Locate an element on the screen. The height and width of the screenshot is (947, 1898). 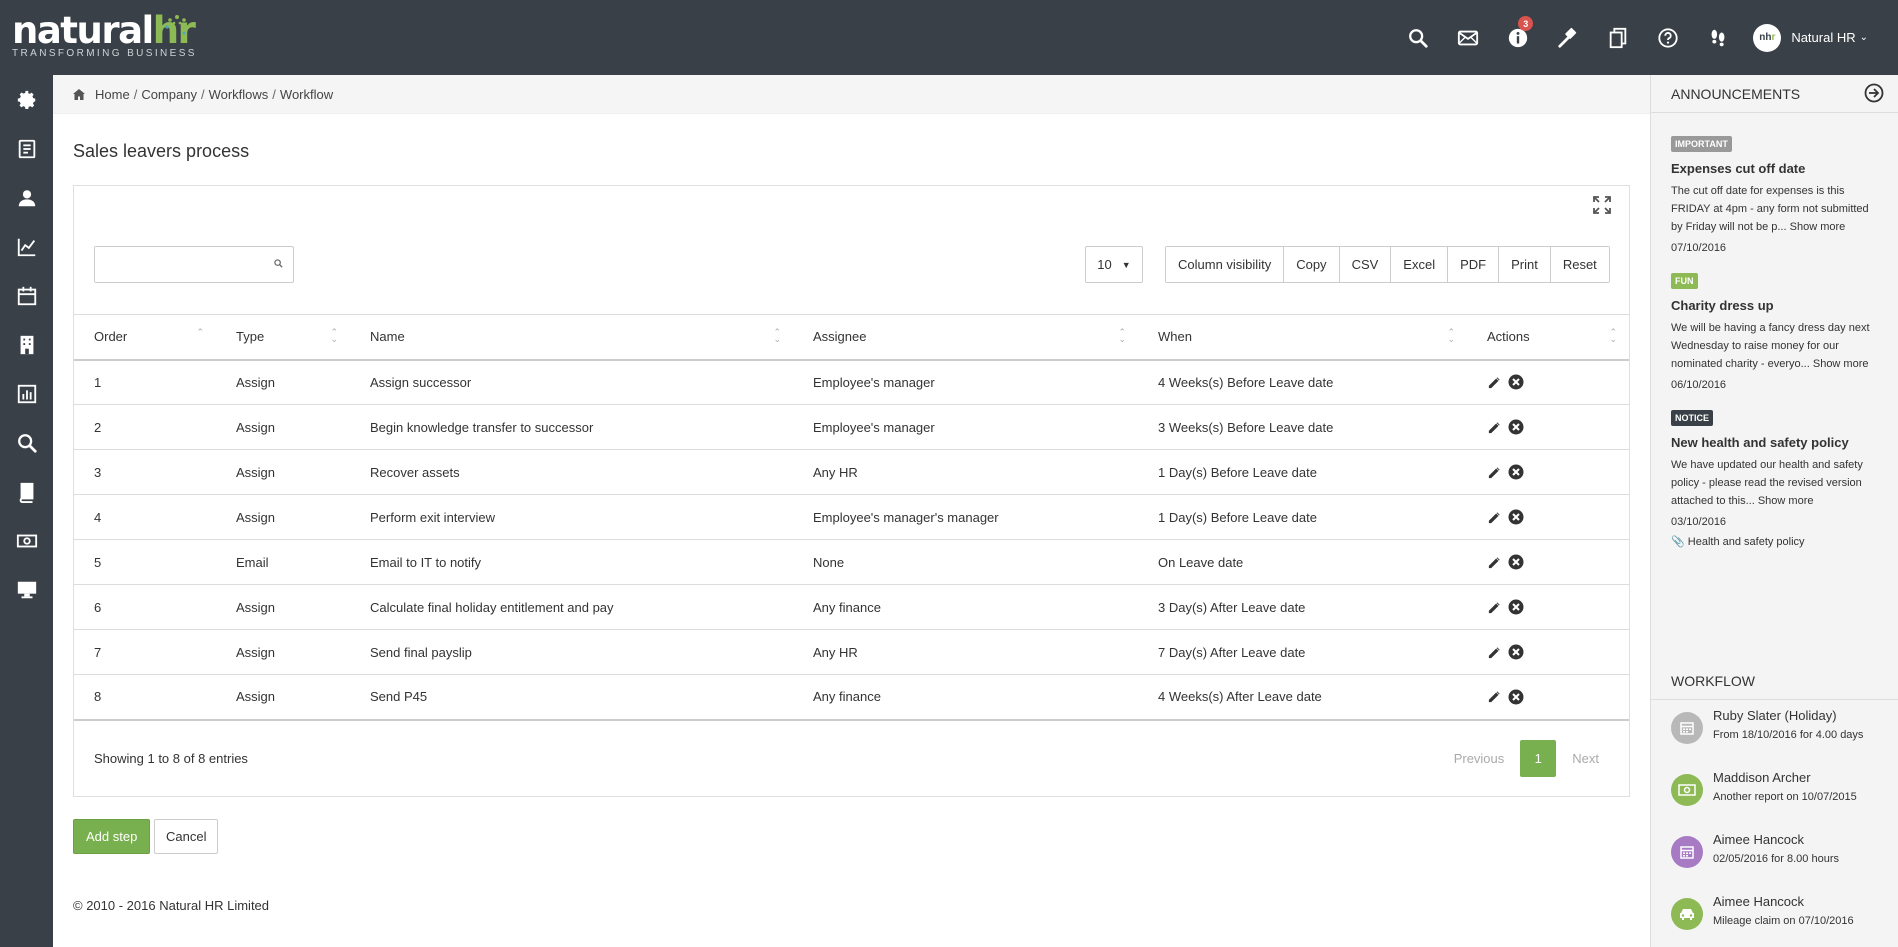
breadcrumb-home: Home is located at coordinates (112, 94).